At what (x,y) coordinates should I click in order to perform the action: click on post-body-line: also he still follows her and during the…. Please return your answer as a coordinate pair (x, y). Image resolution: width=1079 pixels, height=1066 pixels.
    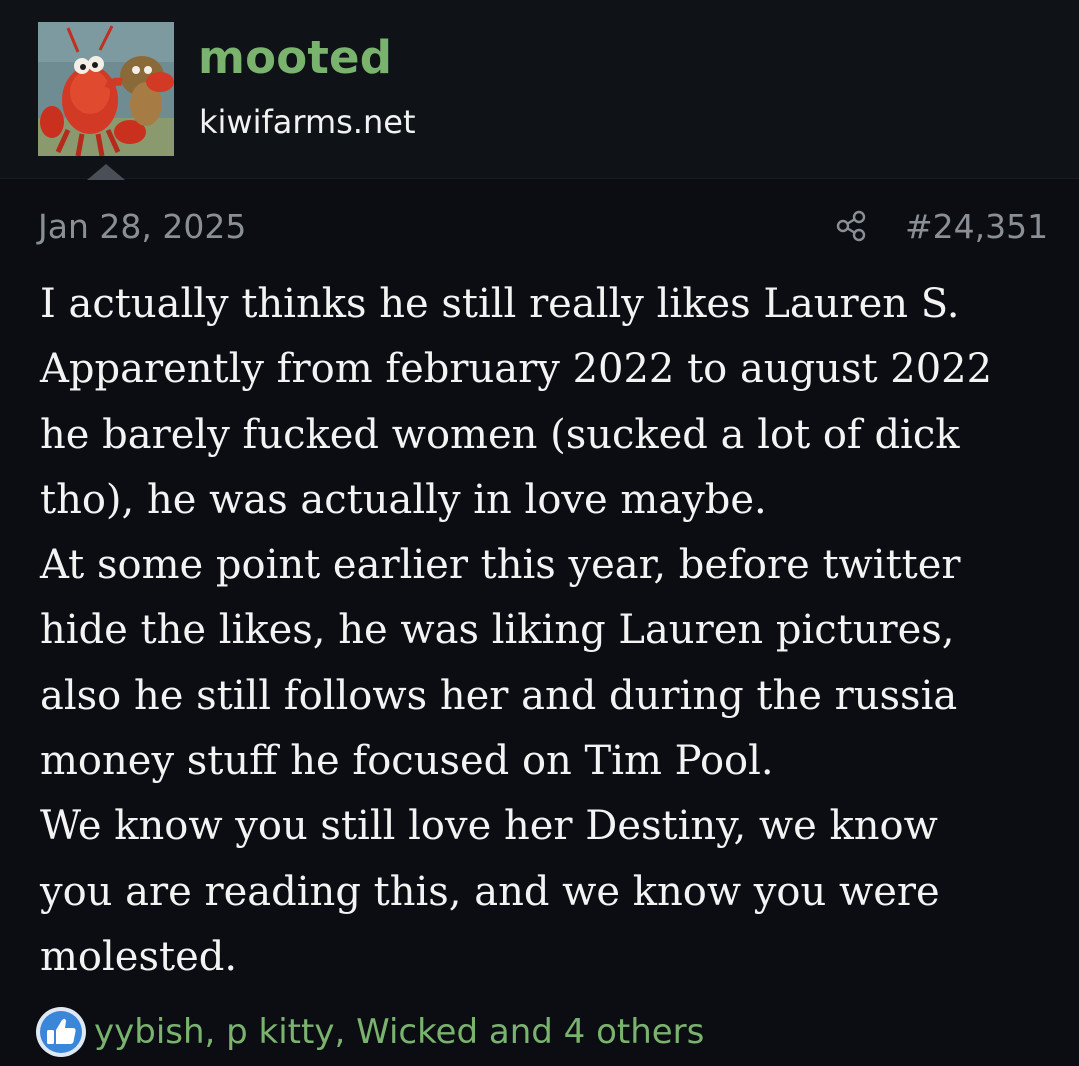
    Looking at the image, I should click on (499, 695).